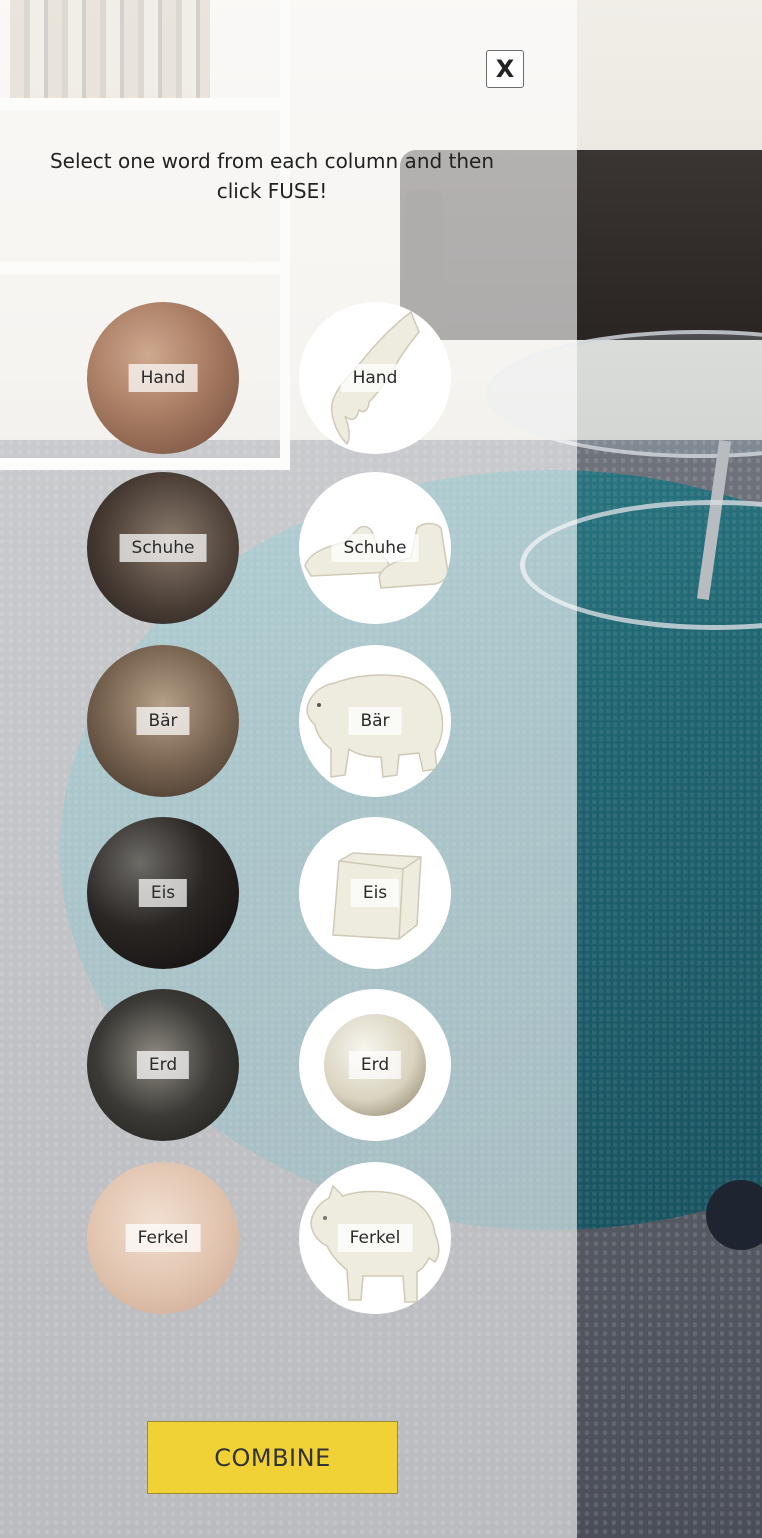  I want to click on shape-option-ferkel: Ferkel, so click(375, 1238).